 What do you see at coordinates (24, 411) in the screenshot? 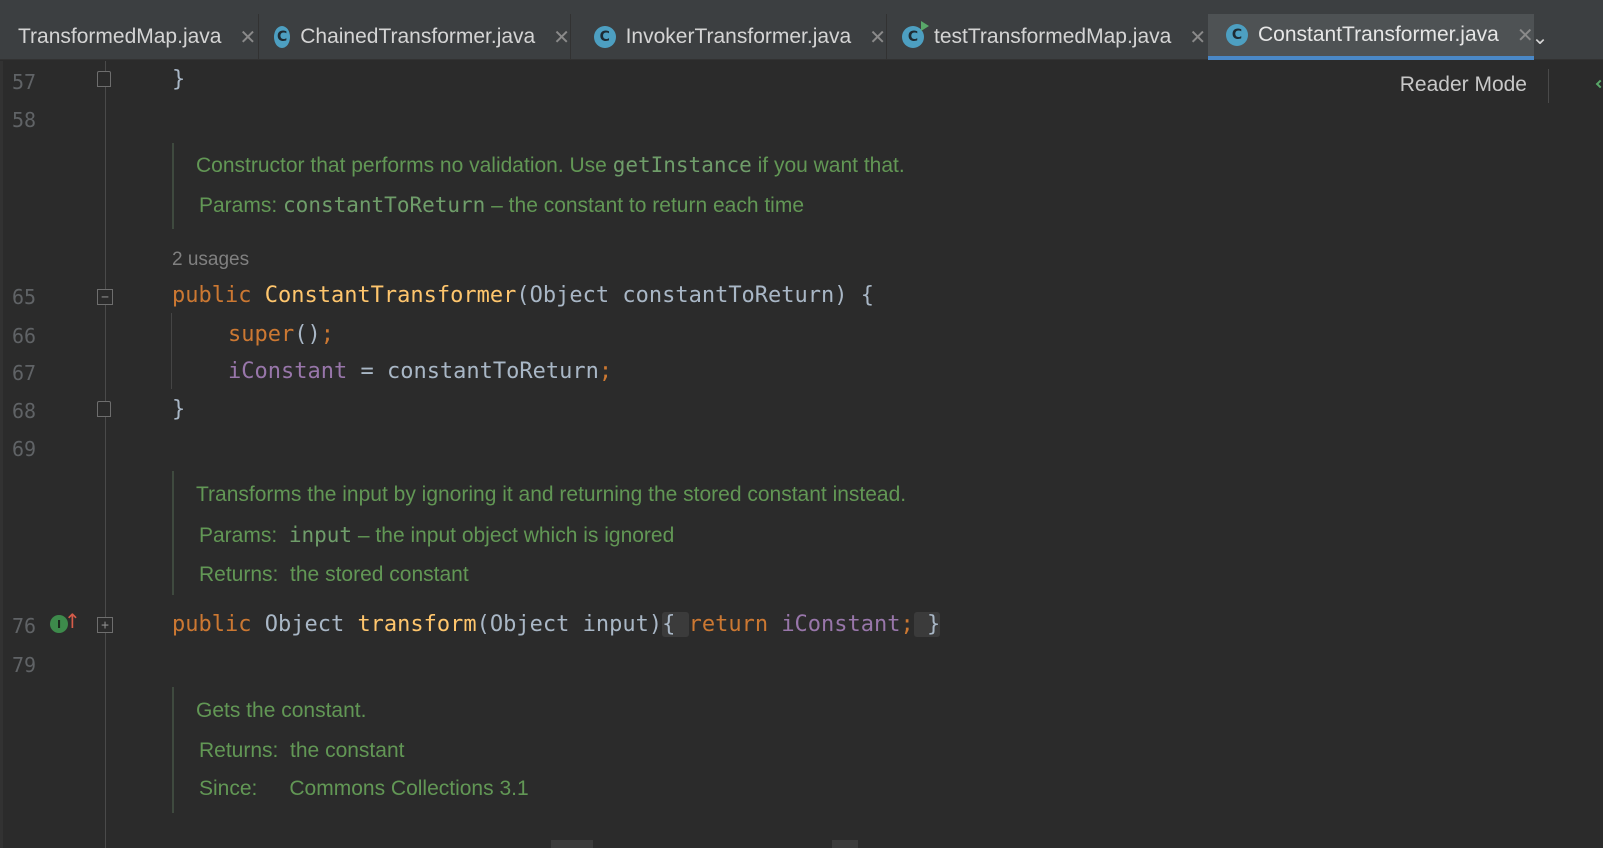
I see `line-number: 68` at bounding box center [24, 411].